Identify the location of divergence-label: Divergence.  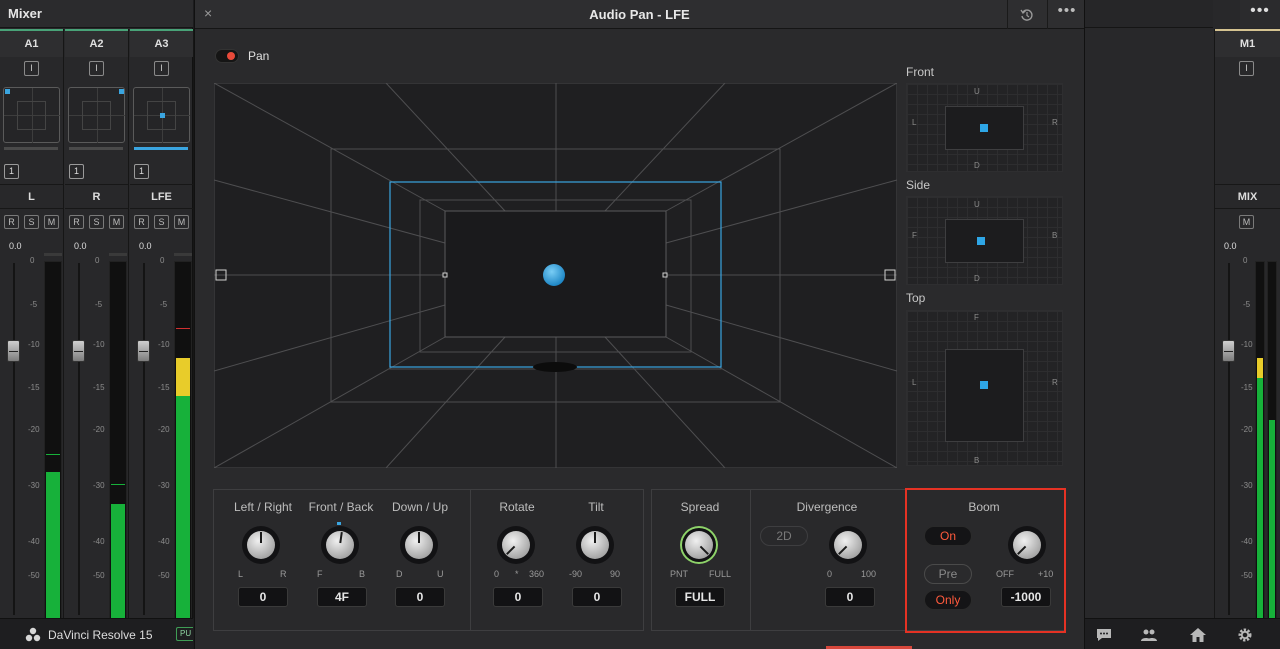
(827, 507).